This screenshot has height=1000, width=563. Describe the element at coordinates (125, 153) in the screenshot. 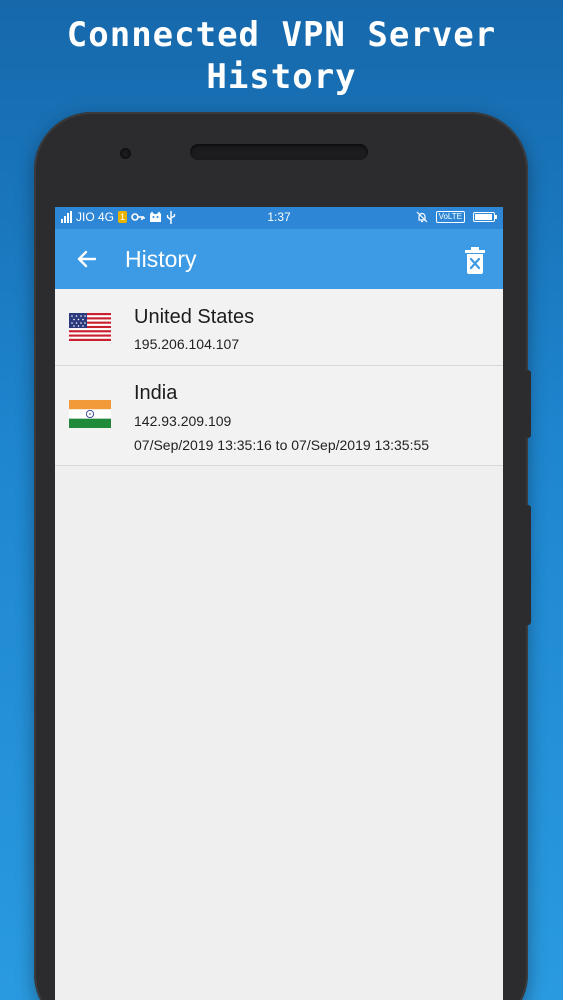

I see `camera-icon` at that location.